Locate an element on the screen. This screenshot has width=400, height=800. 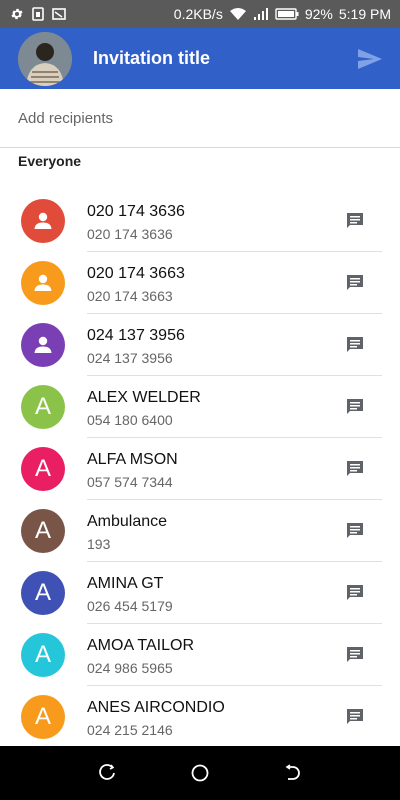
contact-phone: 054 180 6400 is located at coordinates (130, 420).